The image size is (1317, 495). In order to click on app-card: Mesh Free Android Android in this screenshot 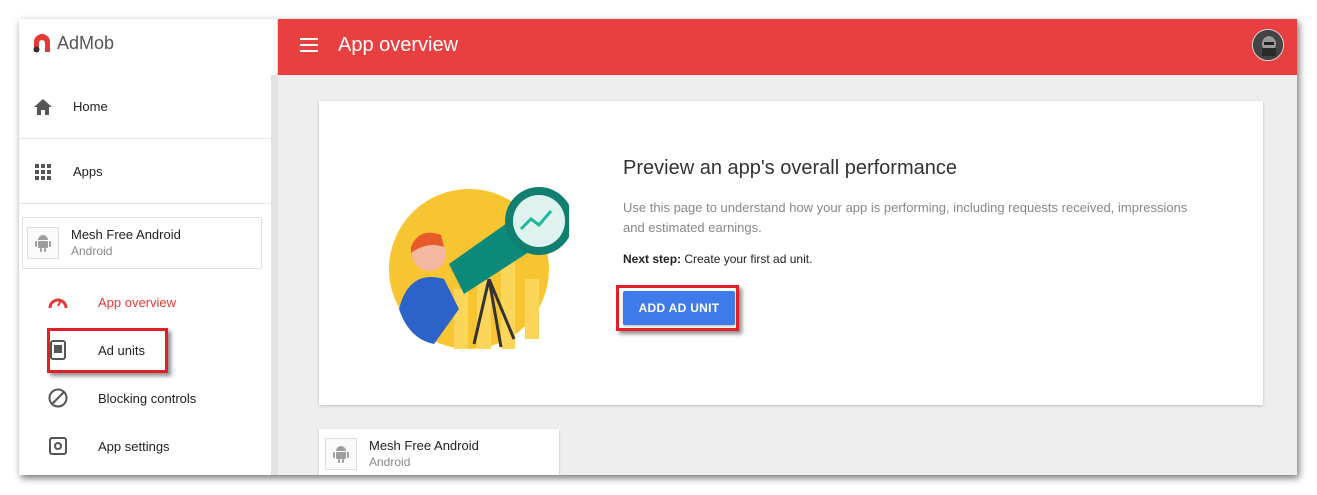, I will do `click(439, 452)`.